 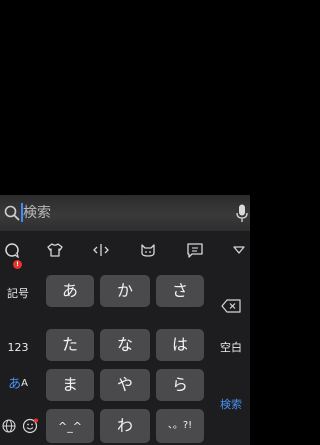 What do you see at coordinates (70, 345) in the screenshot?
I see `kana-key-ta: た` at bounding box center [70, 345].